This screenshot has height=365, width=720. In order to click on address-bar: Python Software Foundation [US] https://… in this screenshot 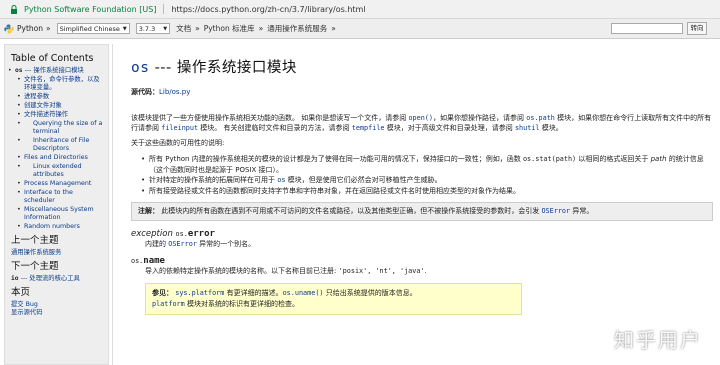, I will do `click(360, 9)`.